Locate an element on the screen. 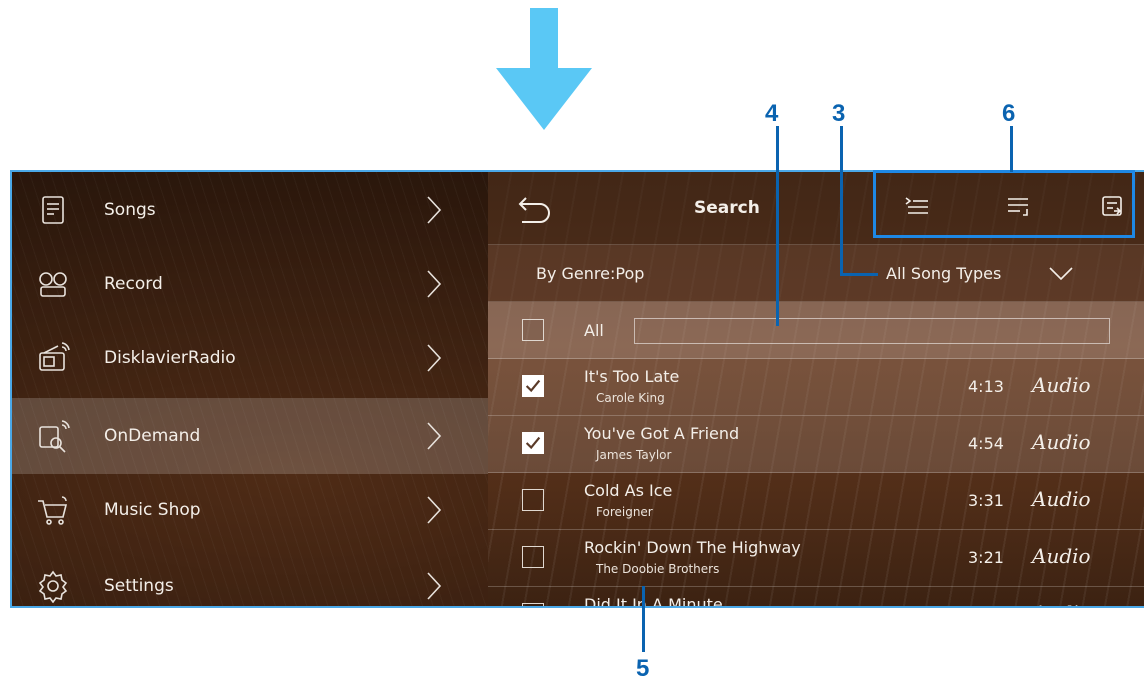 The image size is (1144, 683). sidebar-item-settings: Settings is located at coordinates (250, 577).